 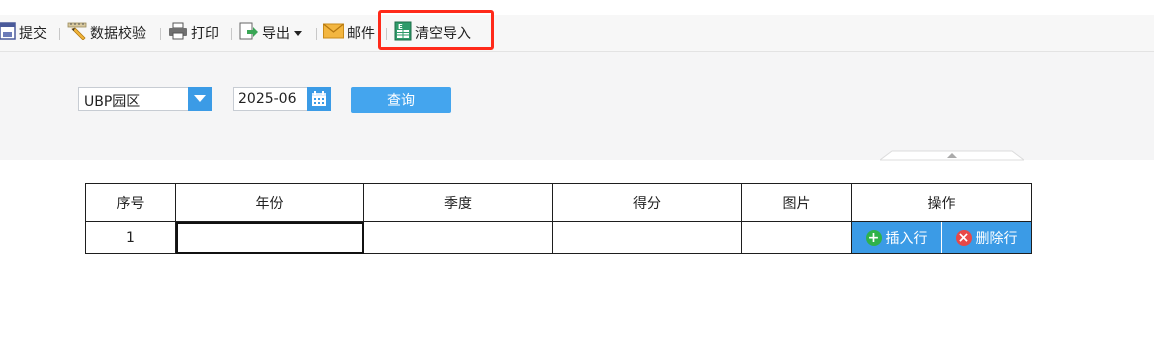 I want to click on submit-icon, so click(x=8, y=33).